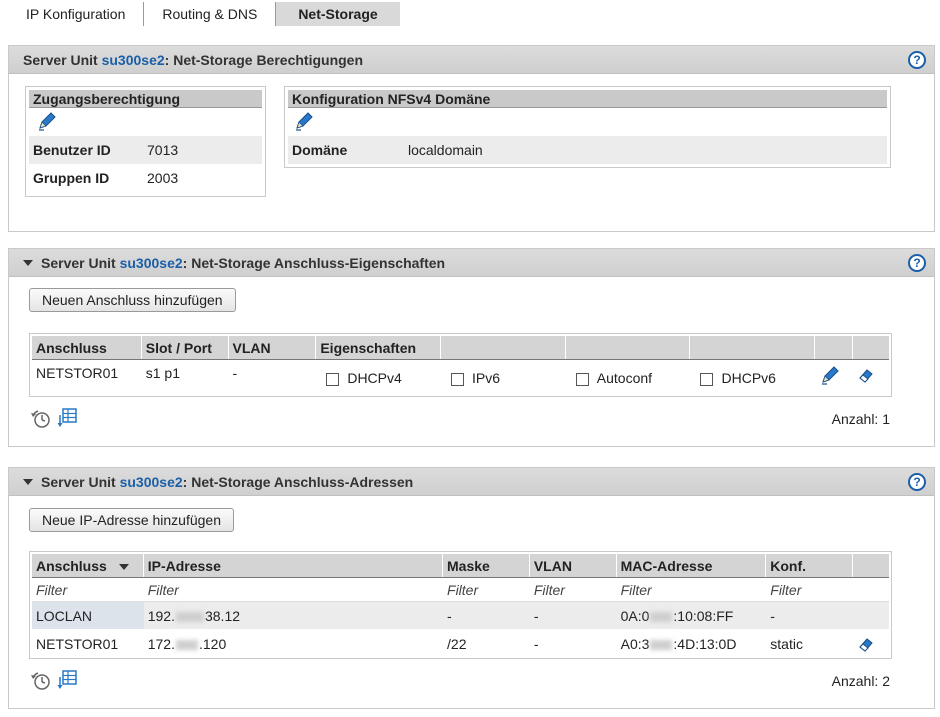 The width and height of the screenshot is (940, 717). I want to click on cell-ip-adresse: 192. 38.12, so click(293, 615).